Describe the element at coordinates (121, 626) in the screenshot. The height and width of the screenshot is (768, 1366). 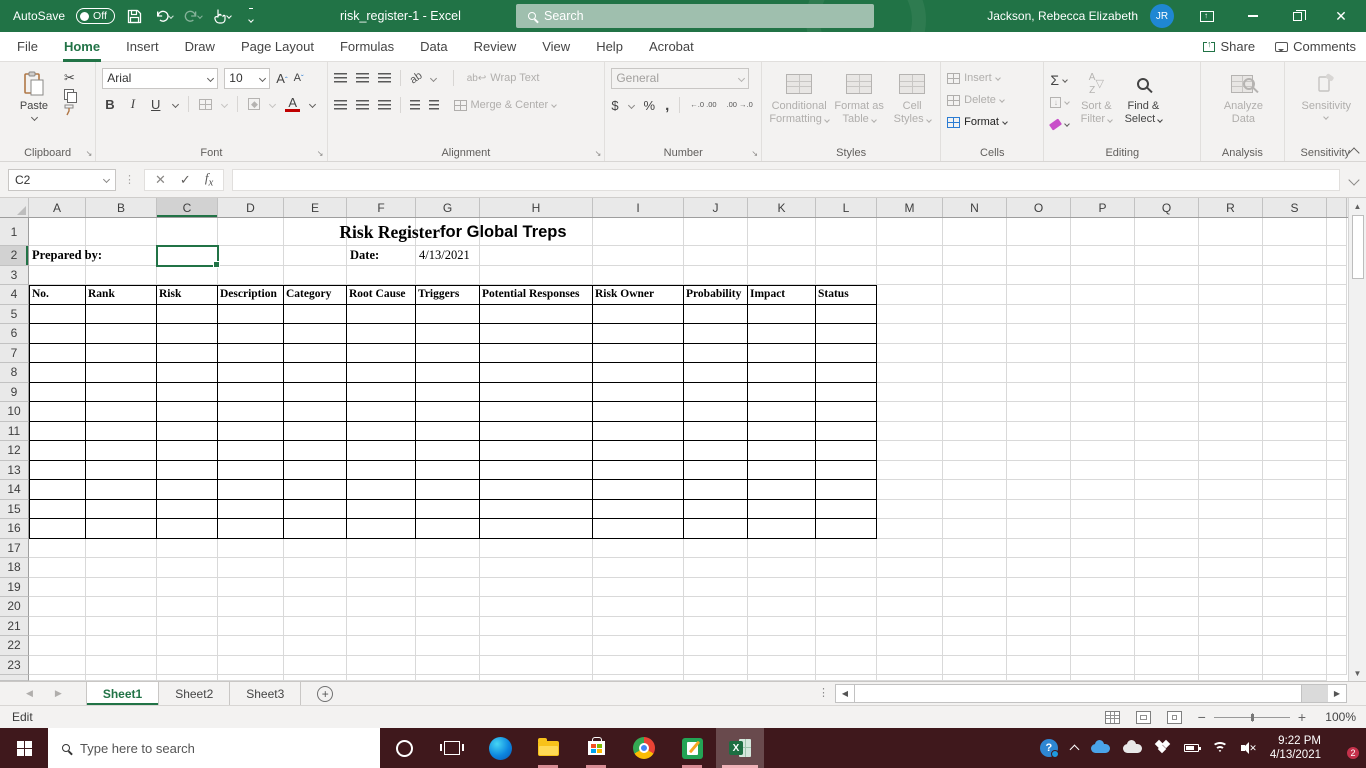
I see `cell-B21` at that location.